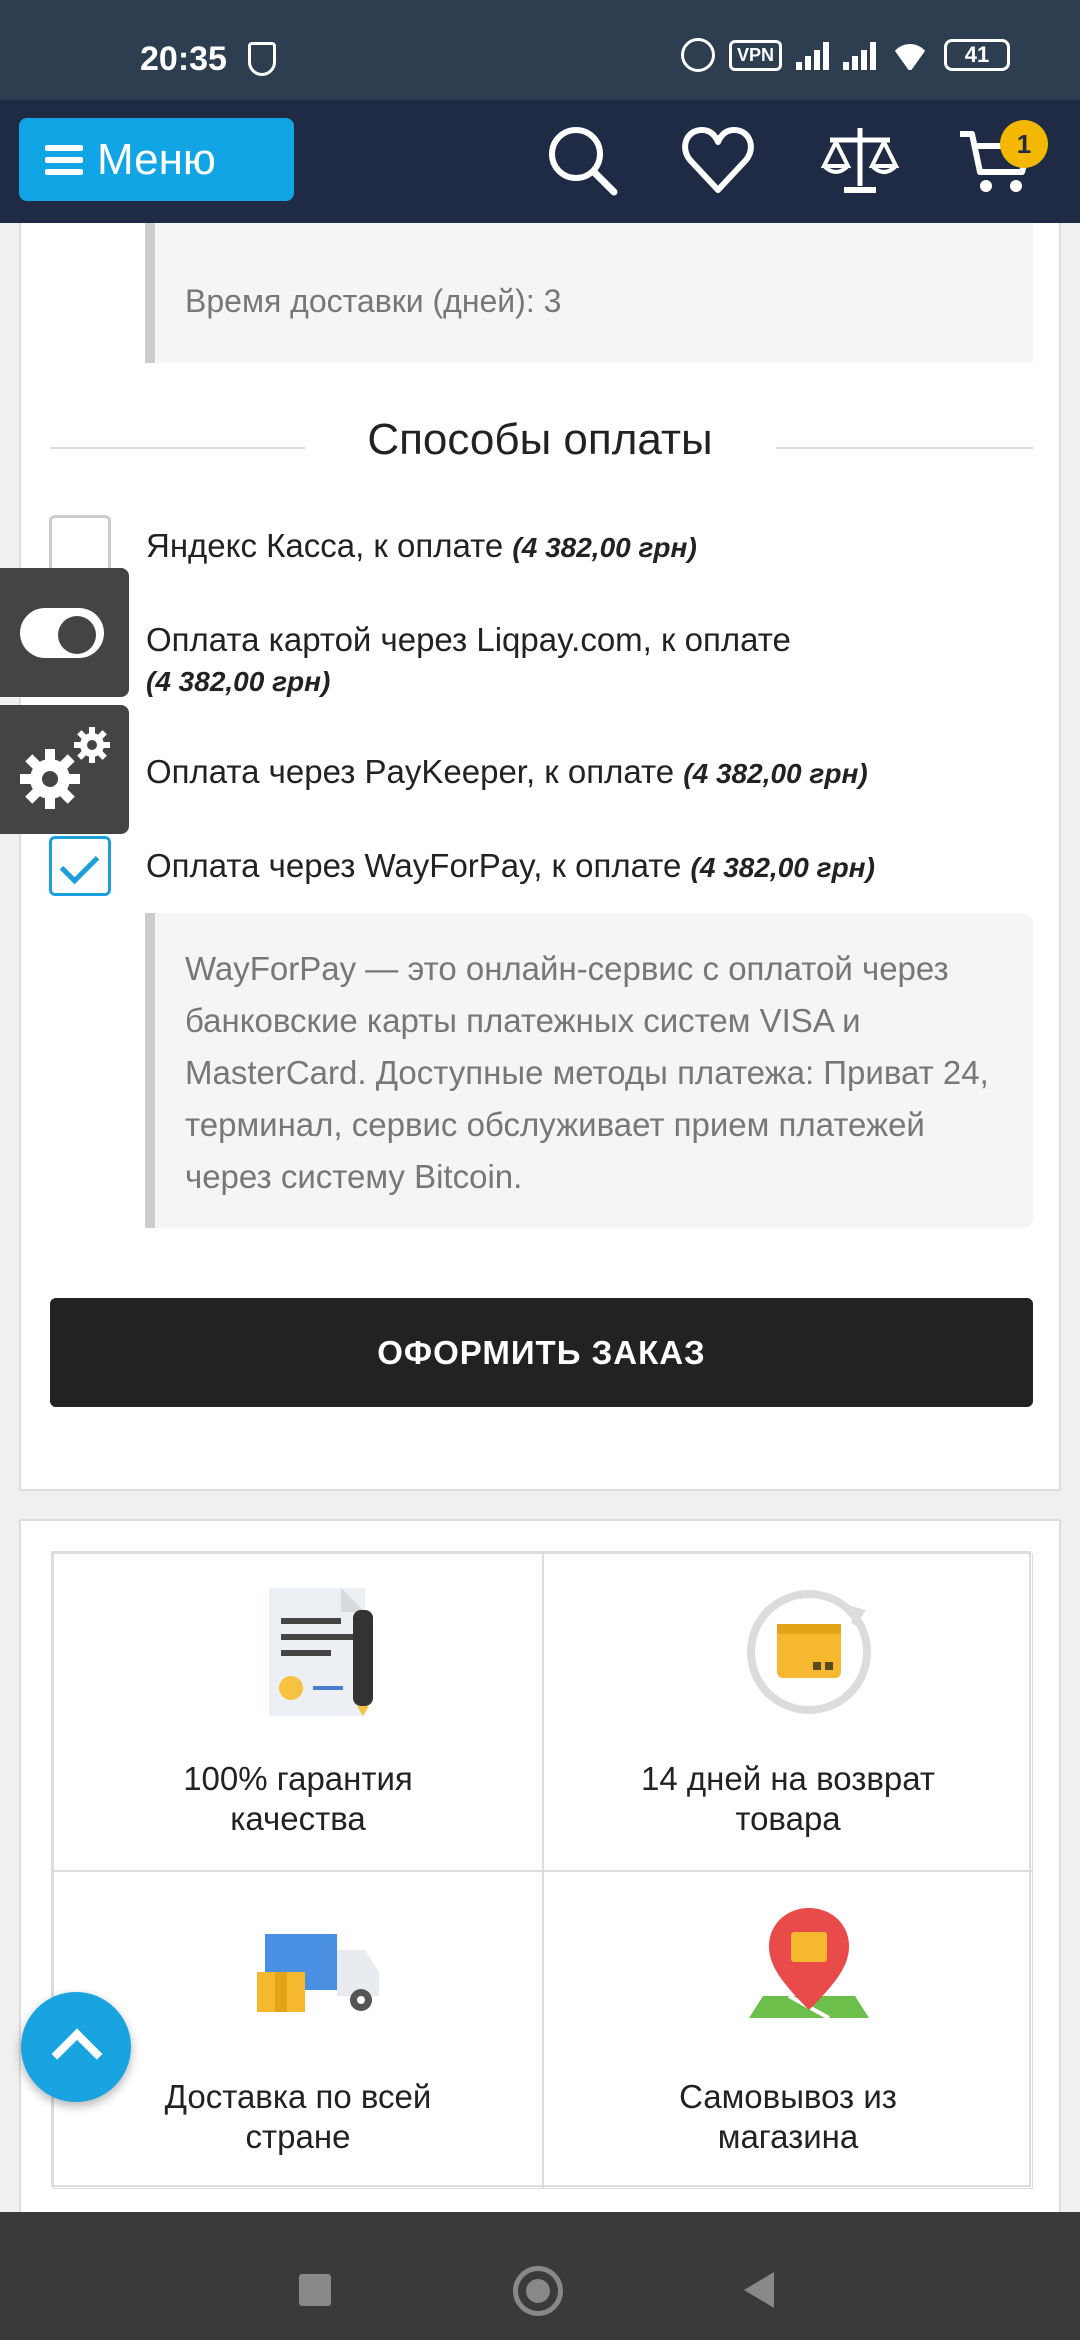 The height and width of the screenshot is (2340, 1080). What do you see at coordinates (697, 55) in the screenshot?
I see `alarm-icon` at bounding box center [697, 55].